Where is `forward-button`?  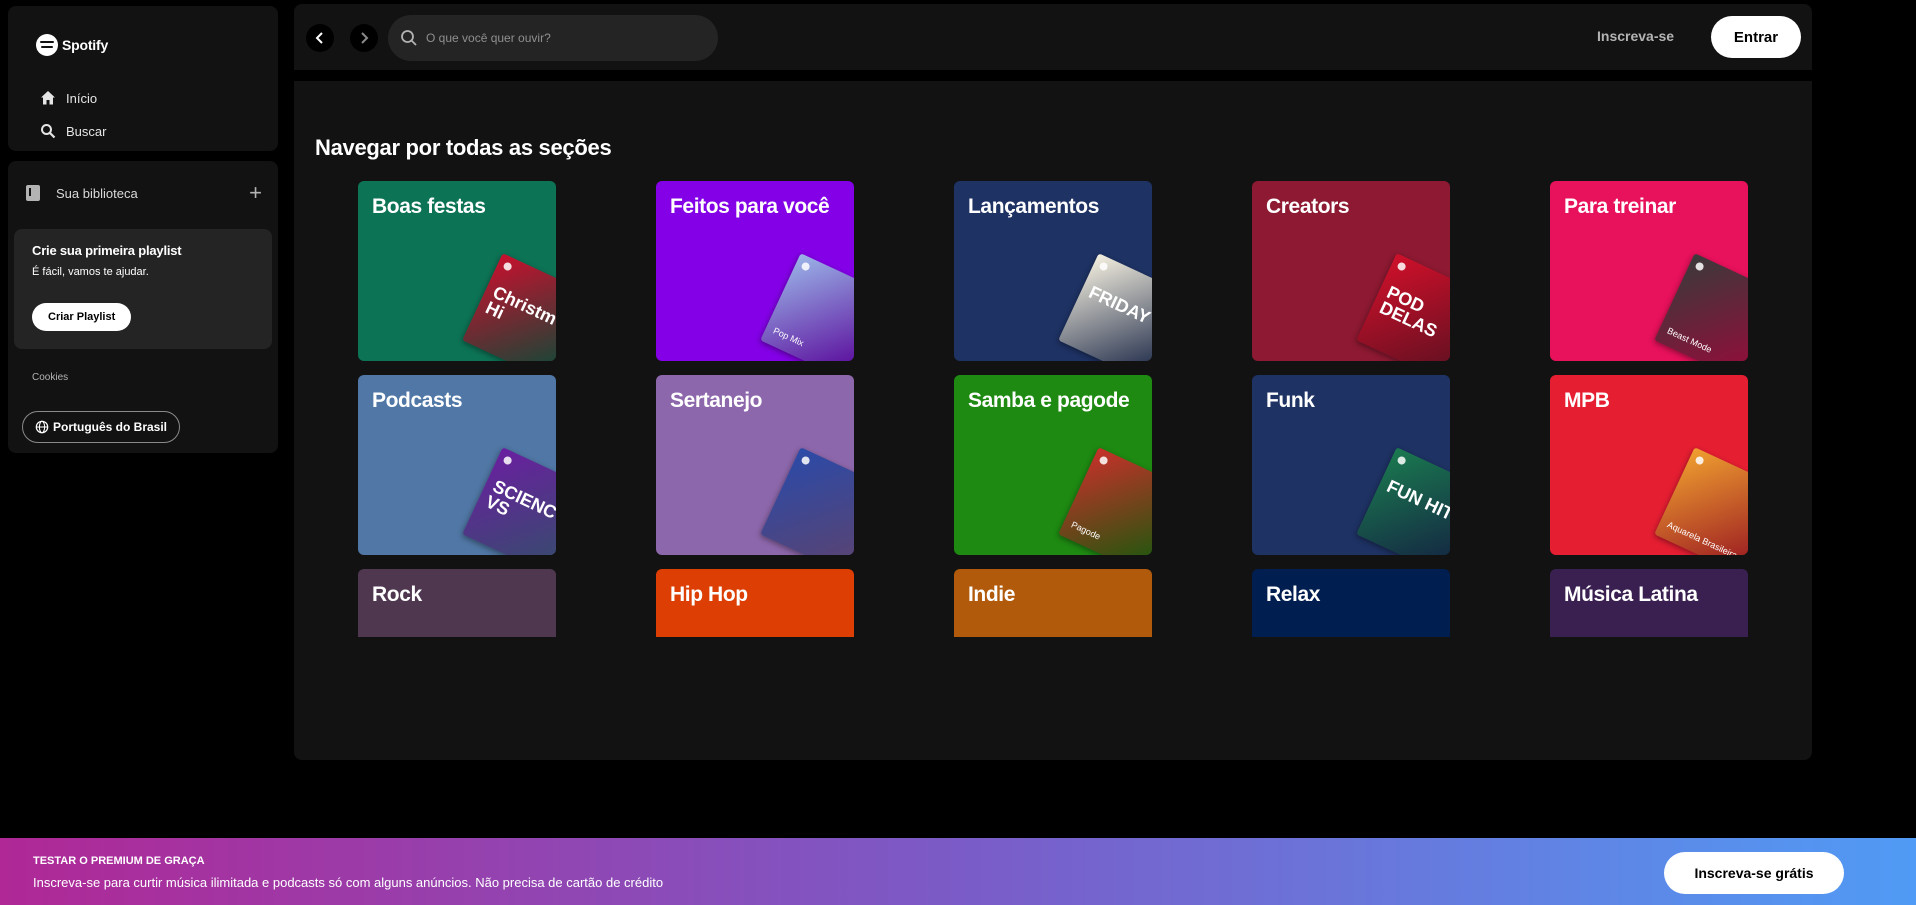
forward-button is located at coordinates (364, 38).